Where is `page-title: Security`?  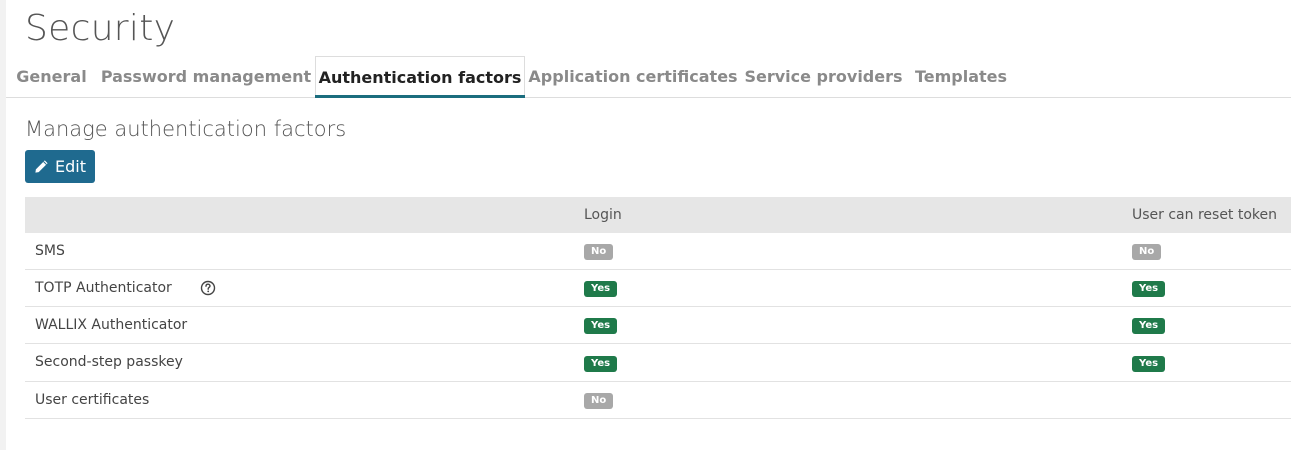
page-title: Security is located at coordinates (100, 28).